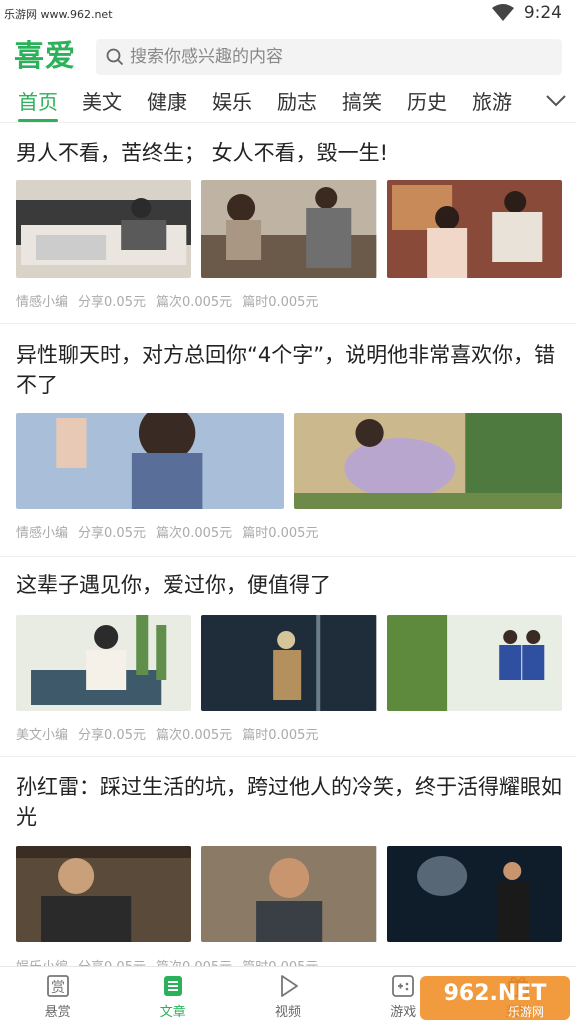 Image resolution: width=576 pixels, height=1024 pixels. I want to click on search-input, so click(340, 57).